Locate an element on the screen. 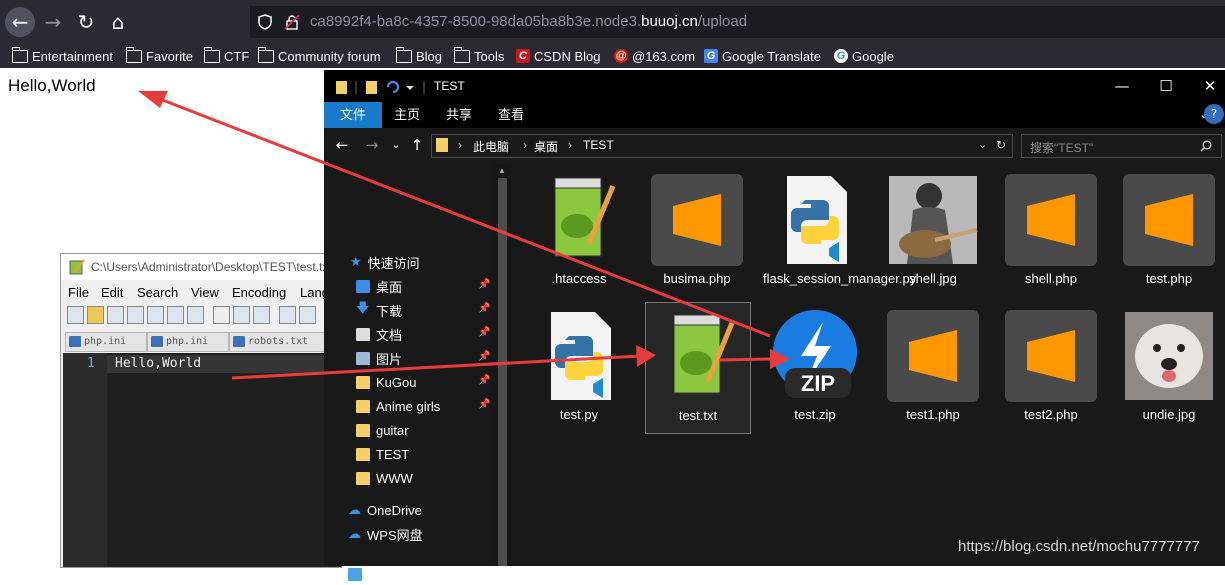 This screenshot has height=585, width=1225. watermark-text: https://blog.csdn.net/mochu7777777 is located at coordinates (1079, 546).